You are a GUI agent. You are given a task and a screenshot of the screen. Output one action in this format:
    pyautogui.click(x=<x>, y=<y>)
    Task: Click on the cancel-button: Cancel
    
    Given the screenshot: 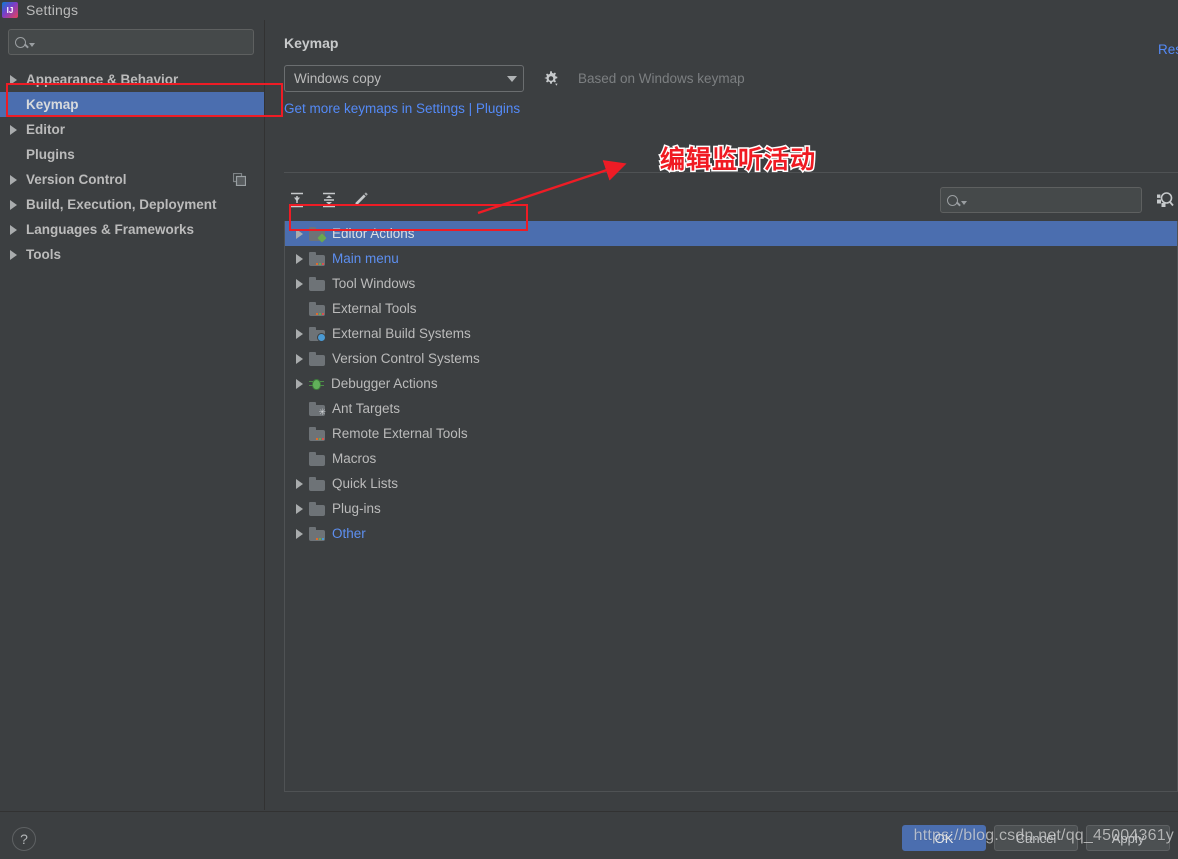 What is the action you would take?
    pyautogui.click(x=1036, y=838)
    